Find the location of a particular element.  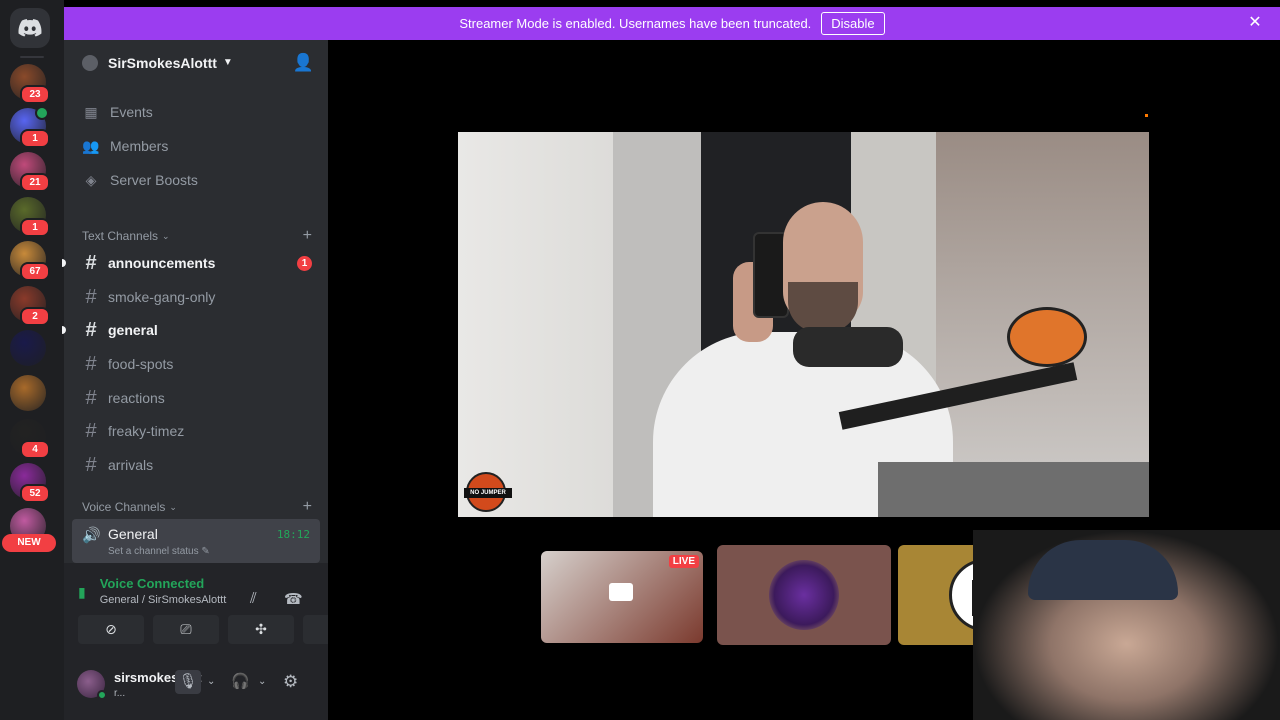

server-header: SirSmokesAlottt ▼ 👤 is located at coordinates (196, 62).